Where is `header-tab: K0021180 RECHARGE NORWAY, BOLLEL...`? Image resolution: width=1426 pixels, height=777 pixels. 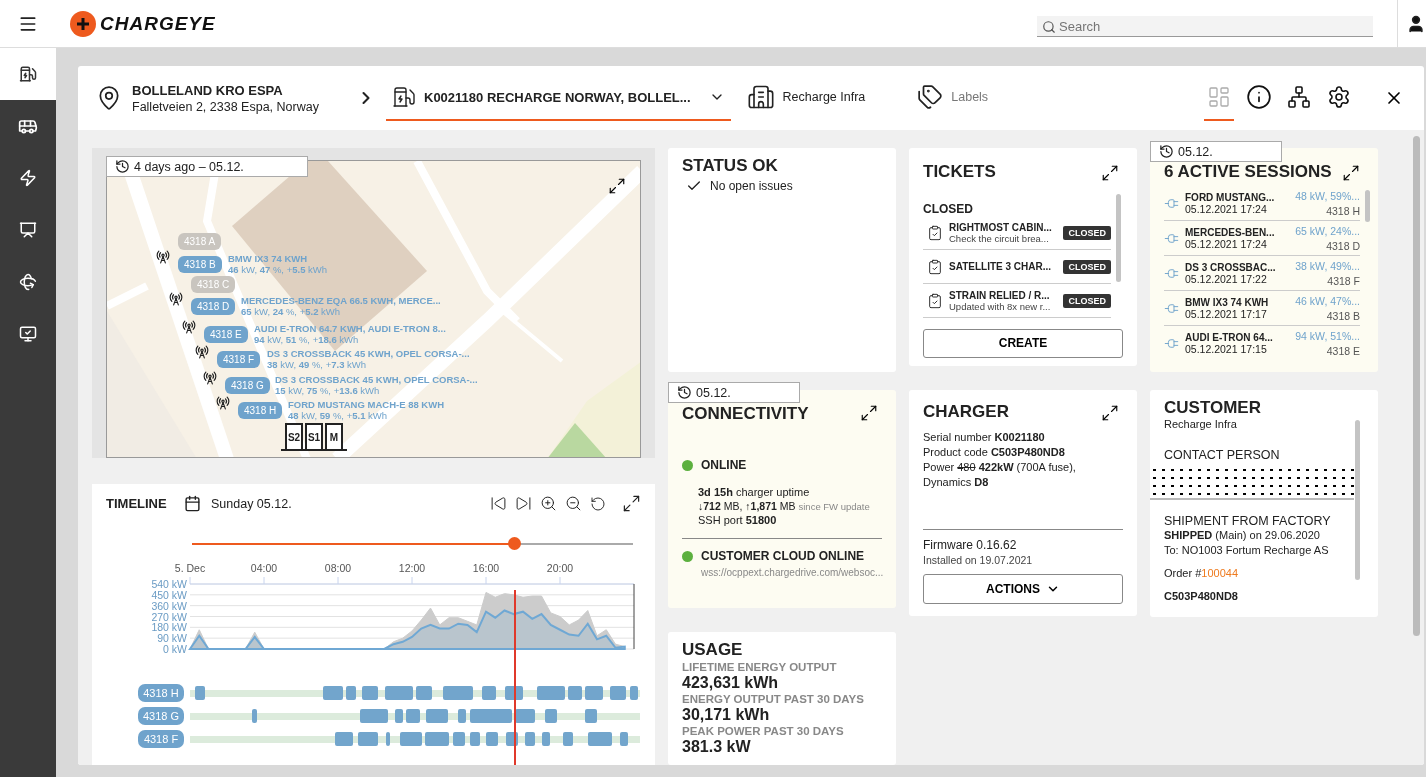
header-tab: K0021180 RECHARGE NORWAY, BOLLEL... is located at coordinates (558, 98).